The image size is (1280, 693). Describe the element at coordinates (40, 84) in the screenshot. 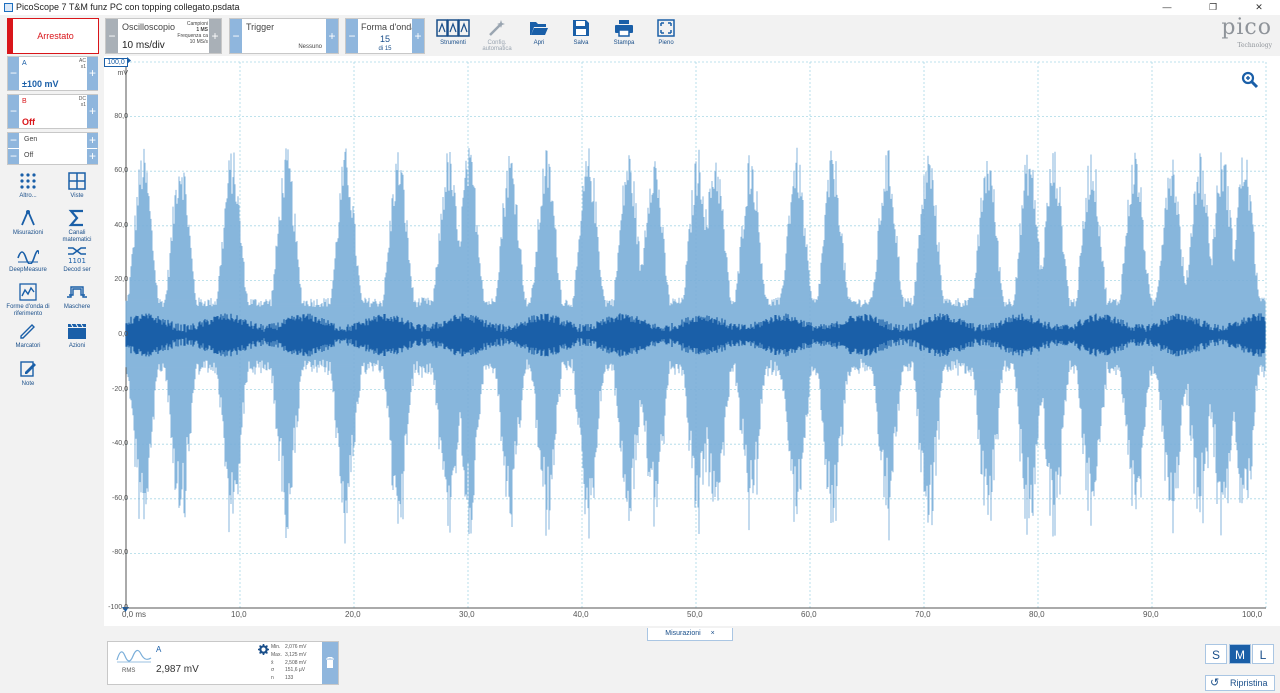

I see `channel-a-range: ±100 mV` at that location.